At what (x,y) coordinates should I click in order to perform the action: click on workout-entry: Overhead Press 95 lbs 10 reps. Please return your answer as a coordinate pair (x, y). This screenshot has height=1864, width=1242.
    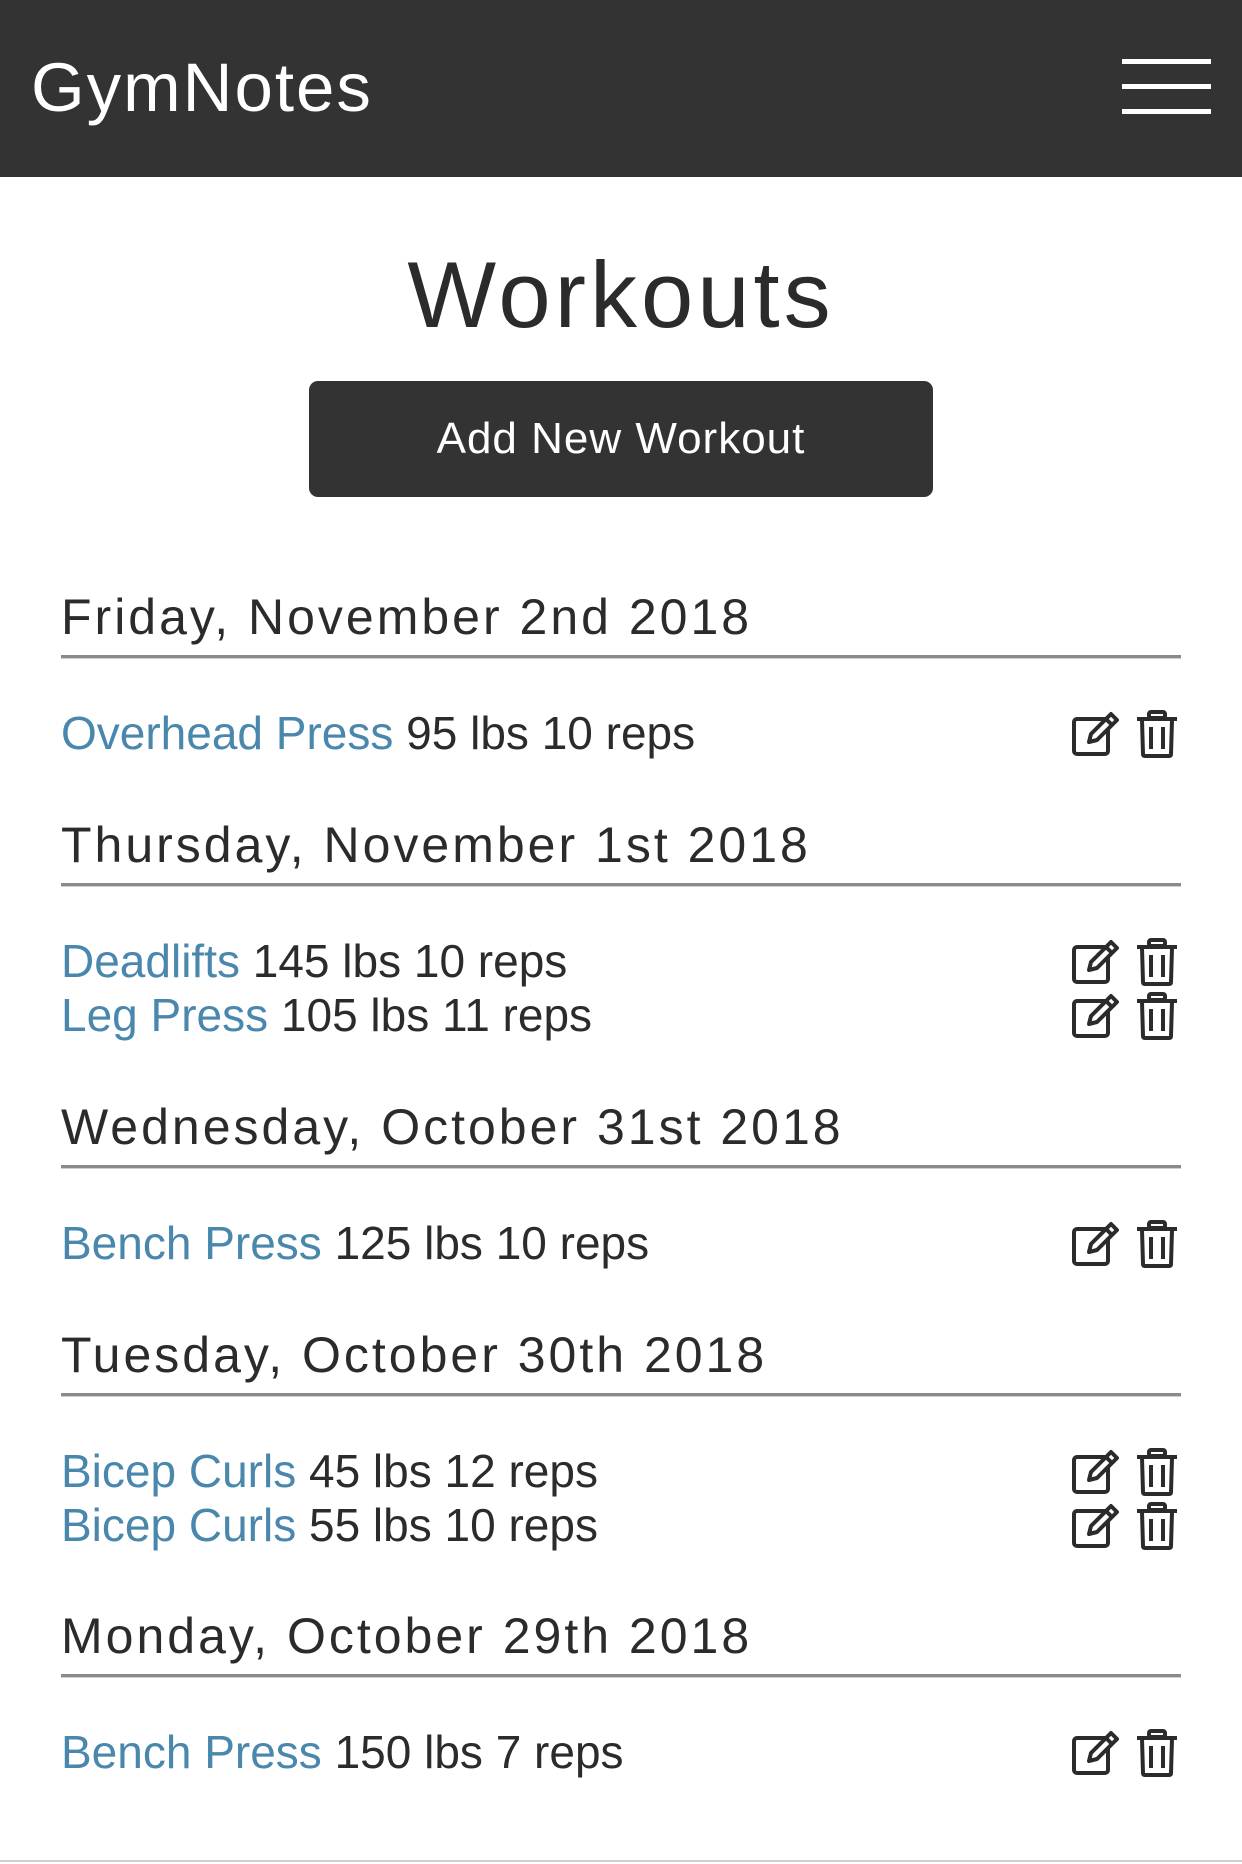
    Looking at the image, I should click on (621, 733).